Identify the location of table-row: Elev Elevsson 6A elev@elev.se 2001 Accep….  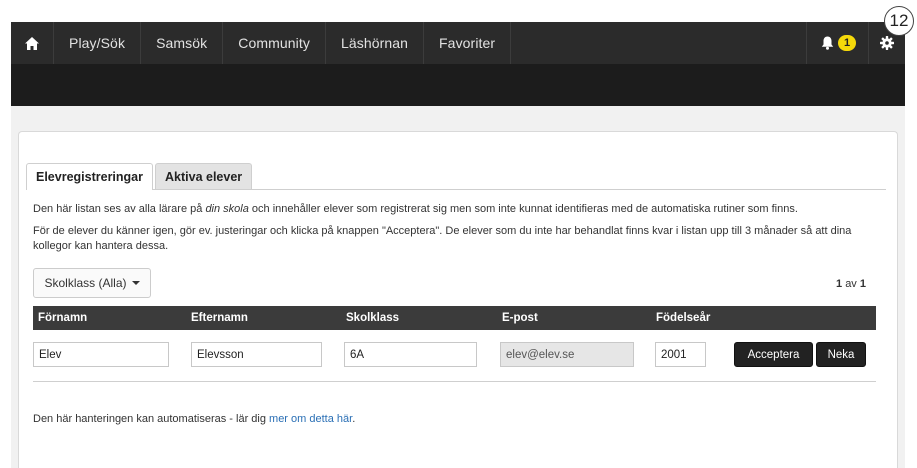
(454, 356).